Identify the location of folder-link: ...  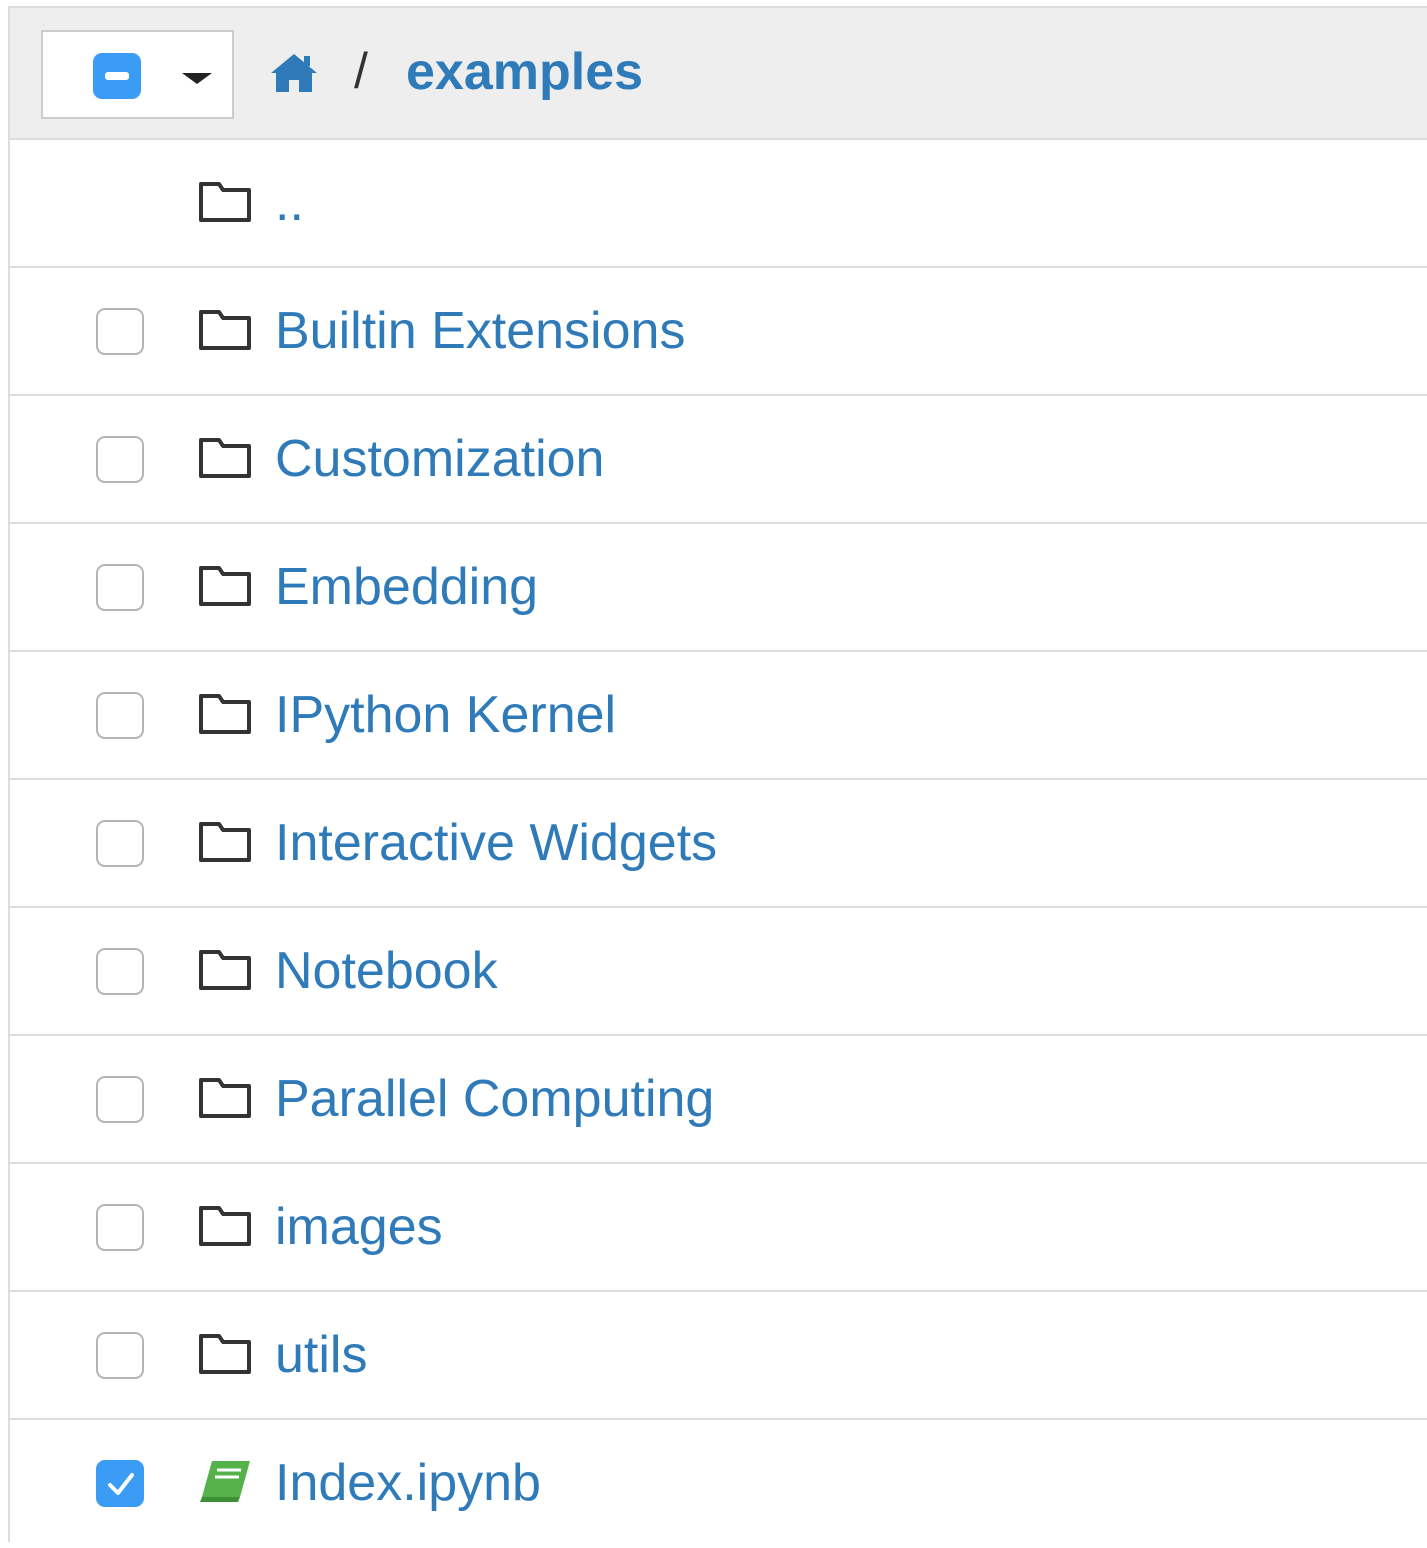
(289, 203).